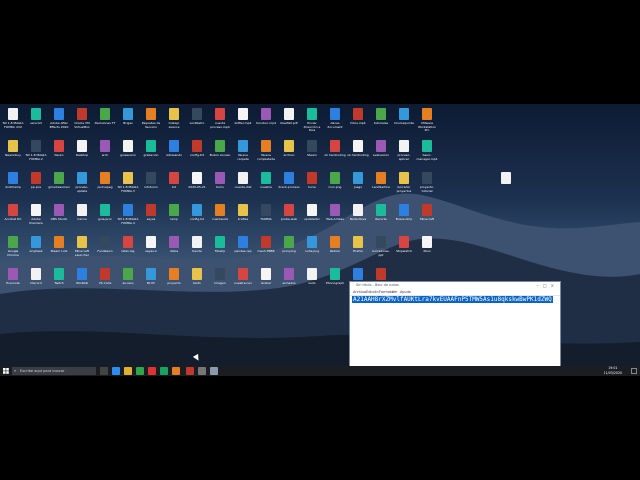 Image resolution: width=640 pixels, height=480 pixels. I want to click on desktop-icon: Newonbuy, so click(13, 151).